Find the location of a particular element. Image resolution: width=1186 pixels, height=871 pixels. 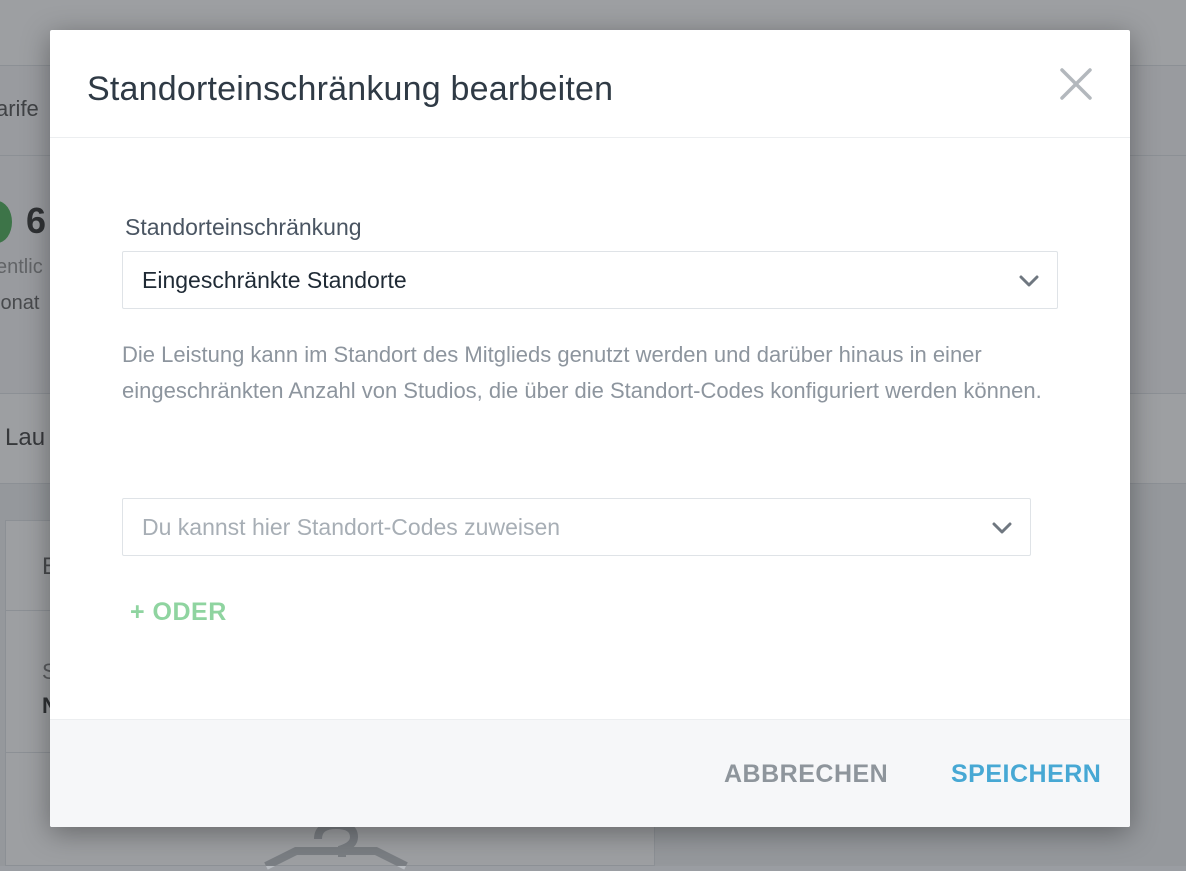

location-restriction-select: Eingeschränkte Standorte is located at coordinates (590, 280).